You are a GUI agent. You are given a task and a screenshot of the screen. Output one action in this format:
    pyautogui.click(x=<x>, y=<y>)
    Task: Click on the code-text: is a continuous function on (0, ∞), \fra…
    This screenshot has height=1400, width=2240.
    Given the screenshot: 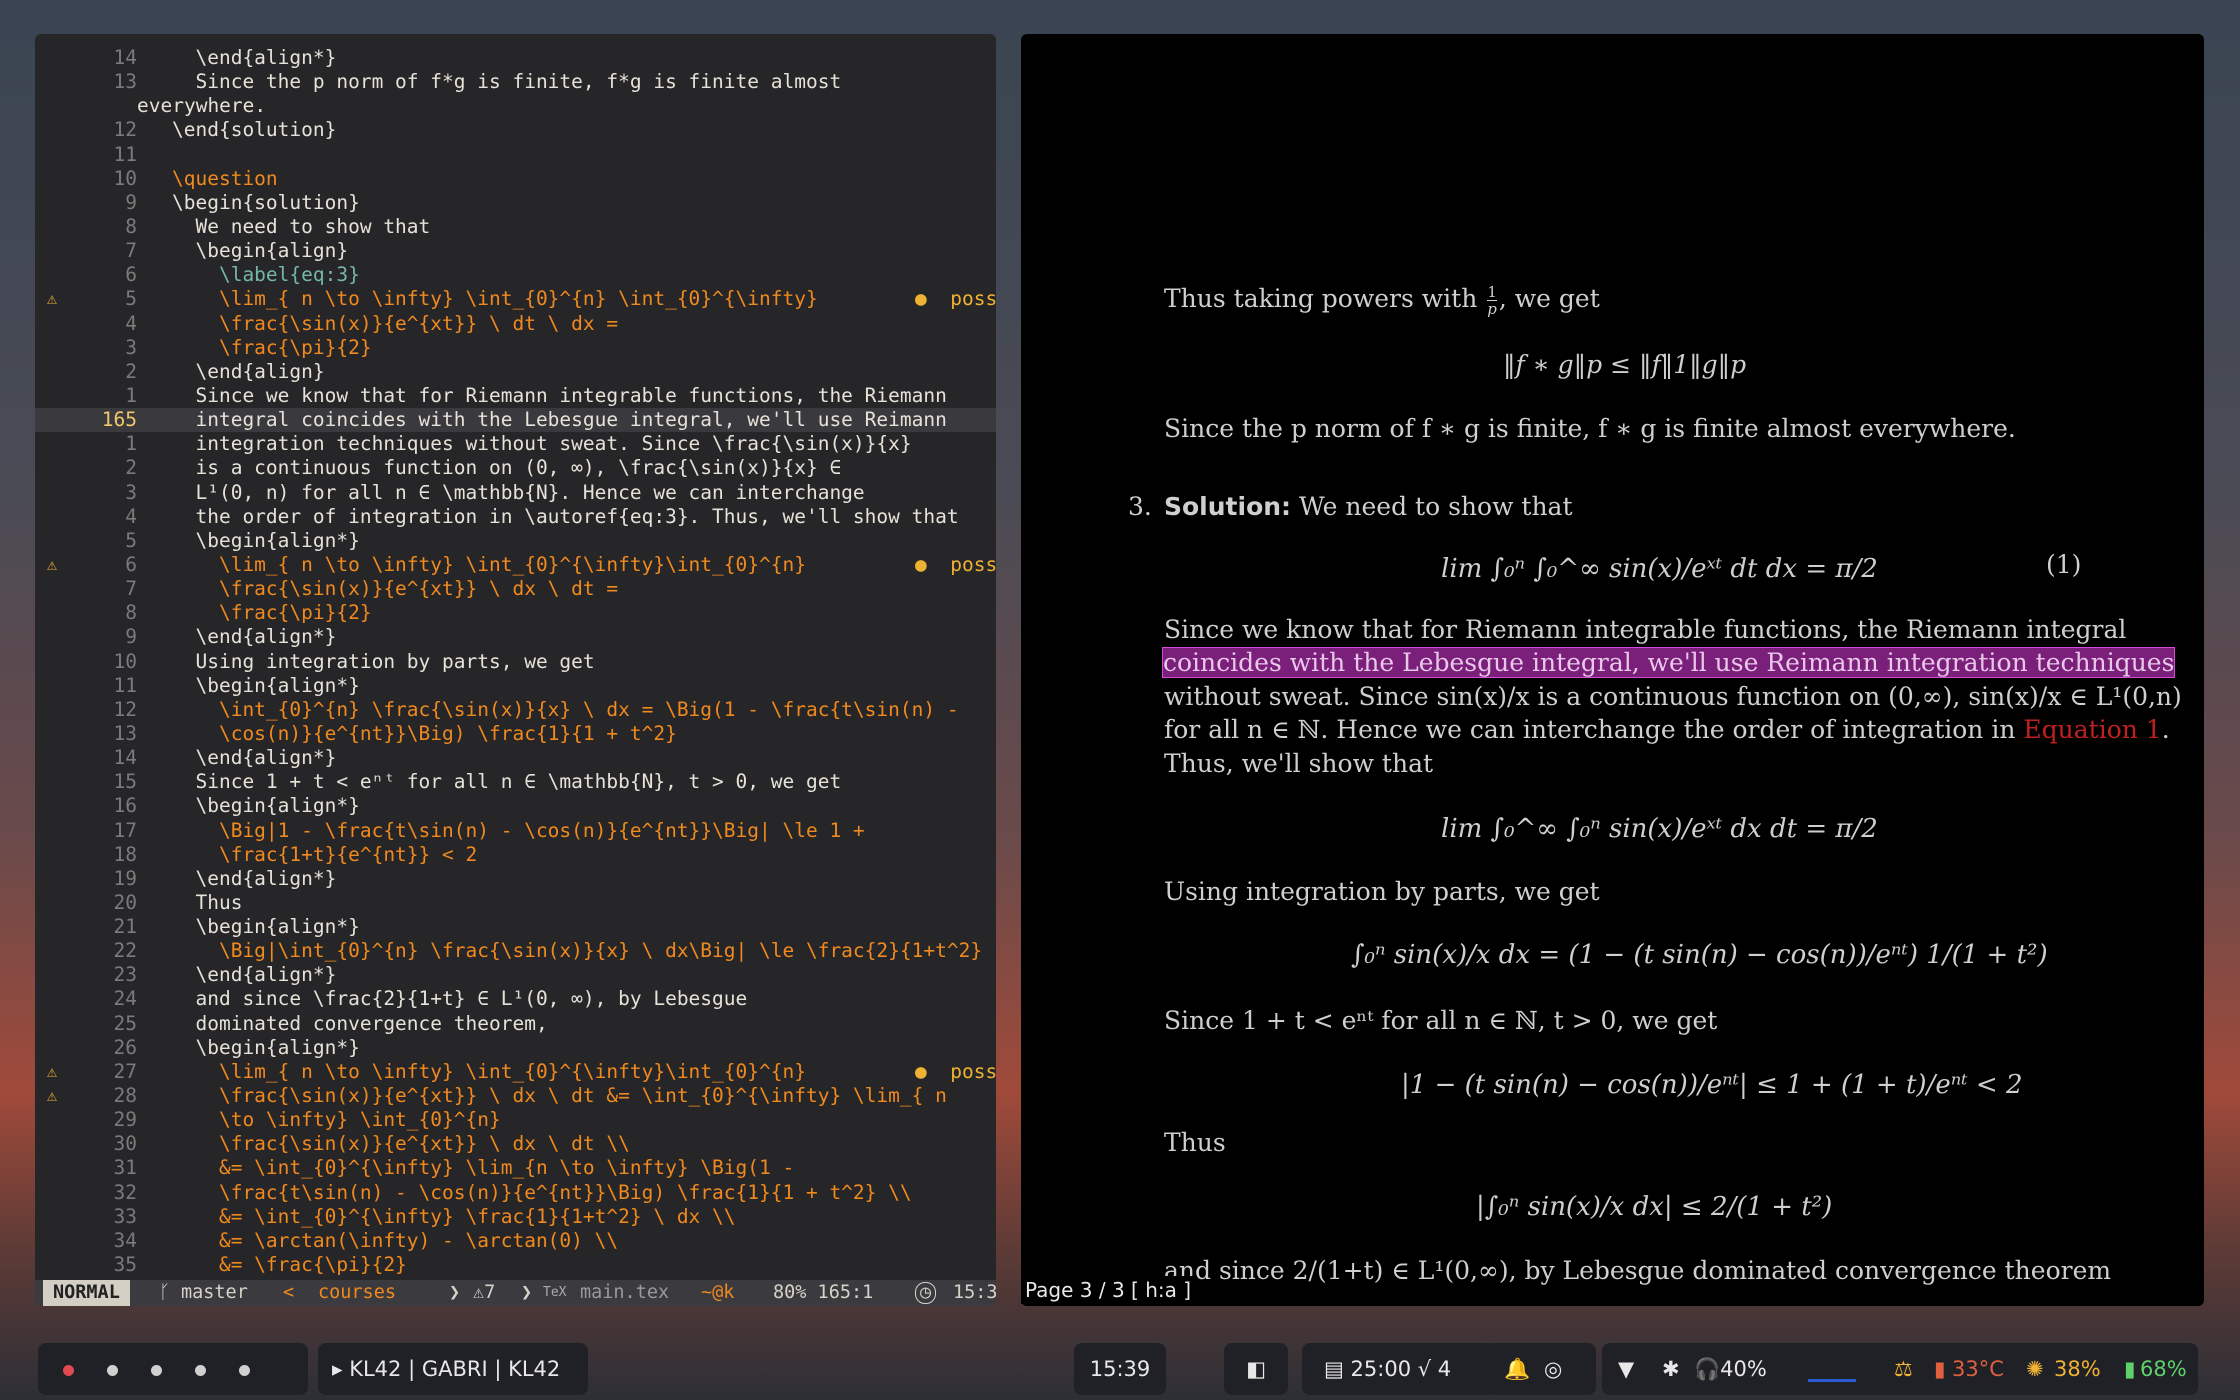 What is the action you would take?
    pyautogui.click(x=506, y=468)
    